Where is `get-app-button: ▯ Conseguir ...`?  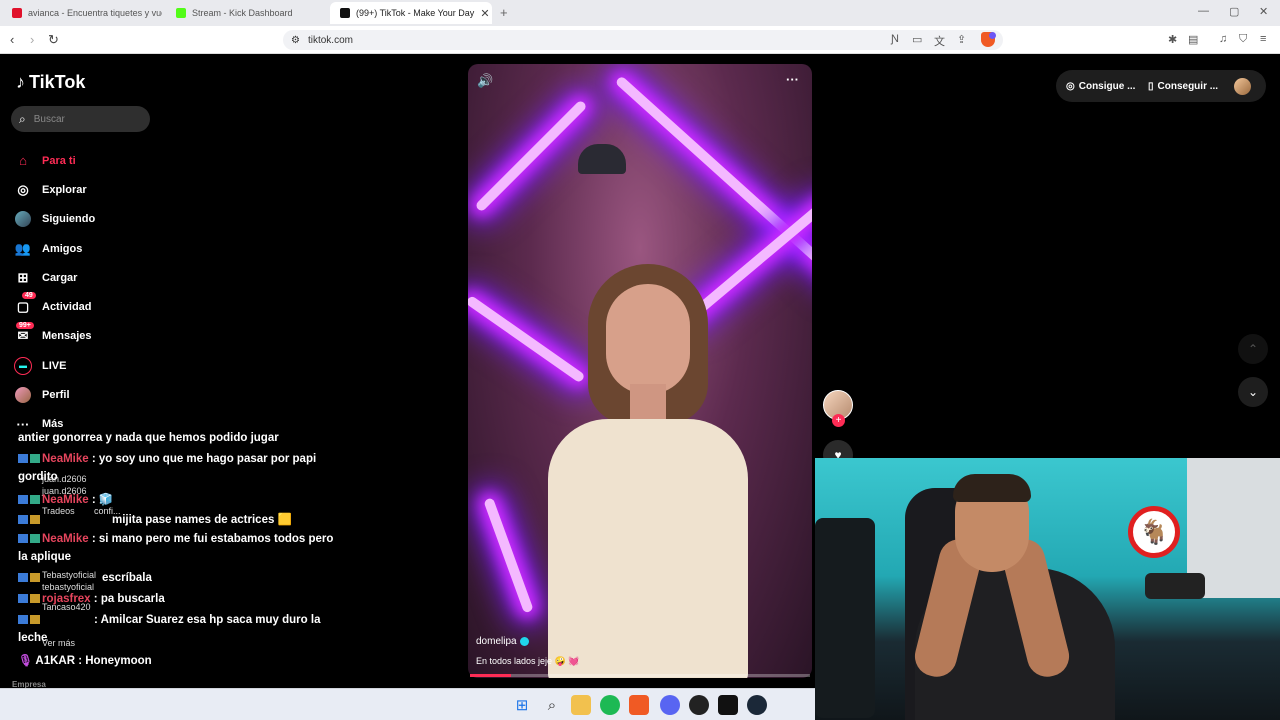
get-app-button: ▯ Conseguir ... is located at coordinates (1183, 86).